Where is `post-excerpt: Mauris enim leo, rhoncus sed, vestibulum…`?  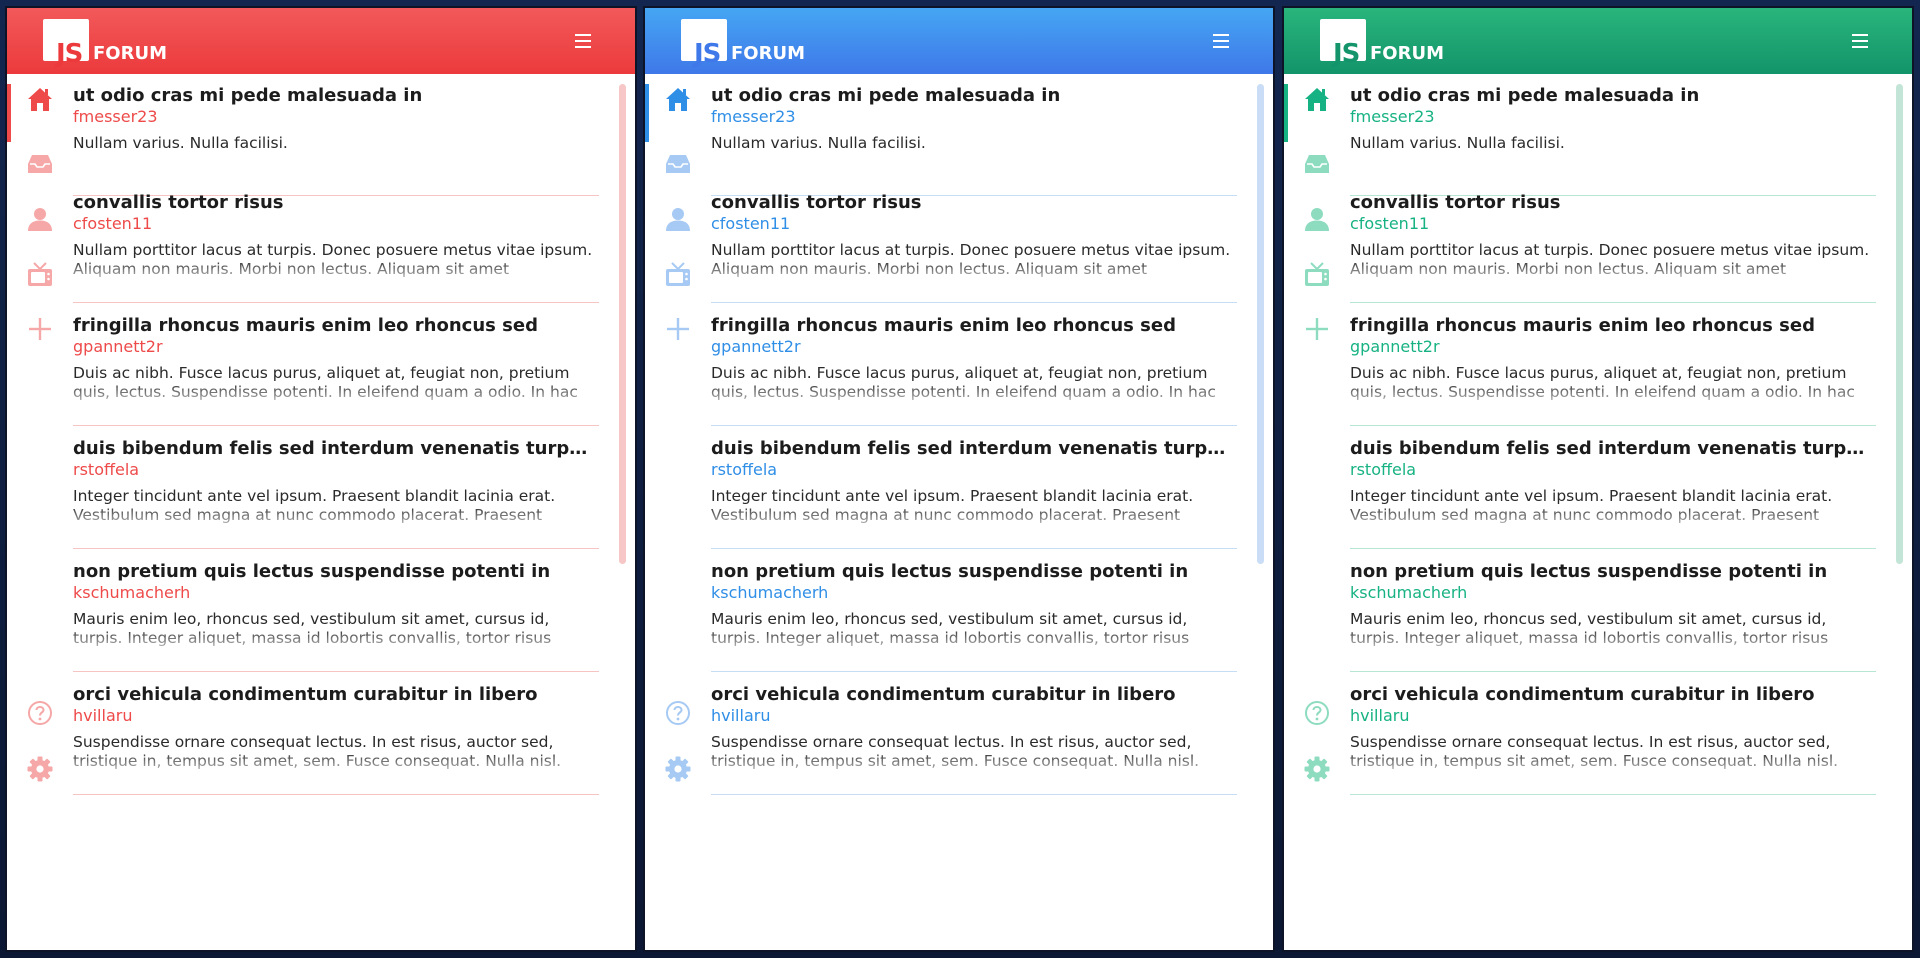
post-excerpt: Mauris enim leo, rhoncus sed, vestibulum… is located at coordinates (950, 628).